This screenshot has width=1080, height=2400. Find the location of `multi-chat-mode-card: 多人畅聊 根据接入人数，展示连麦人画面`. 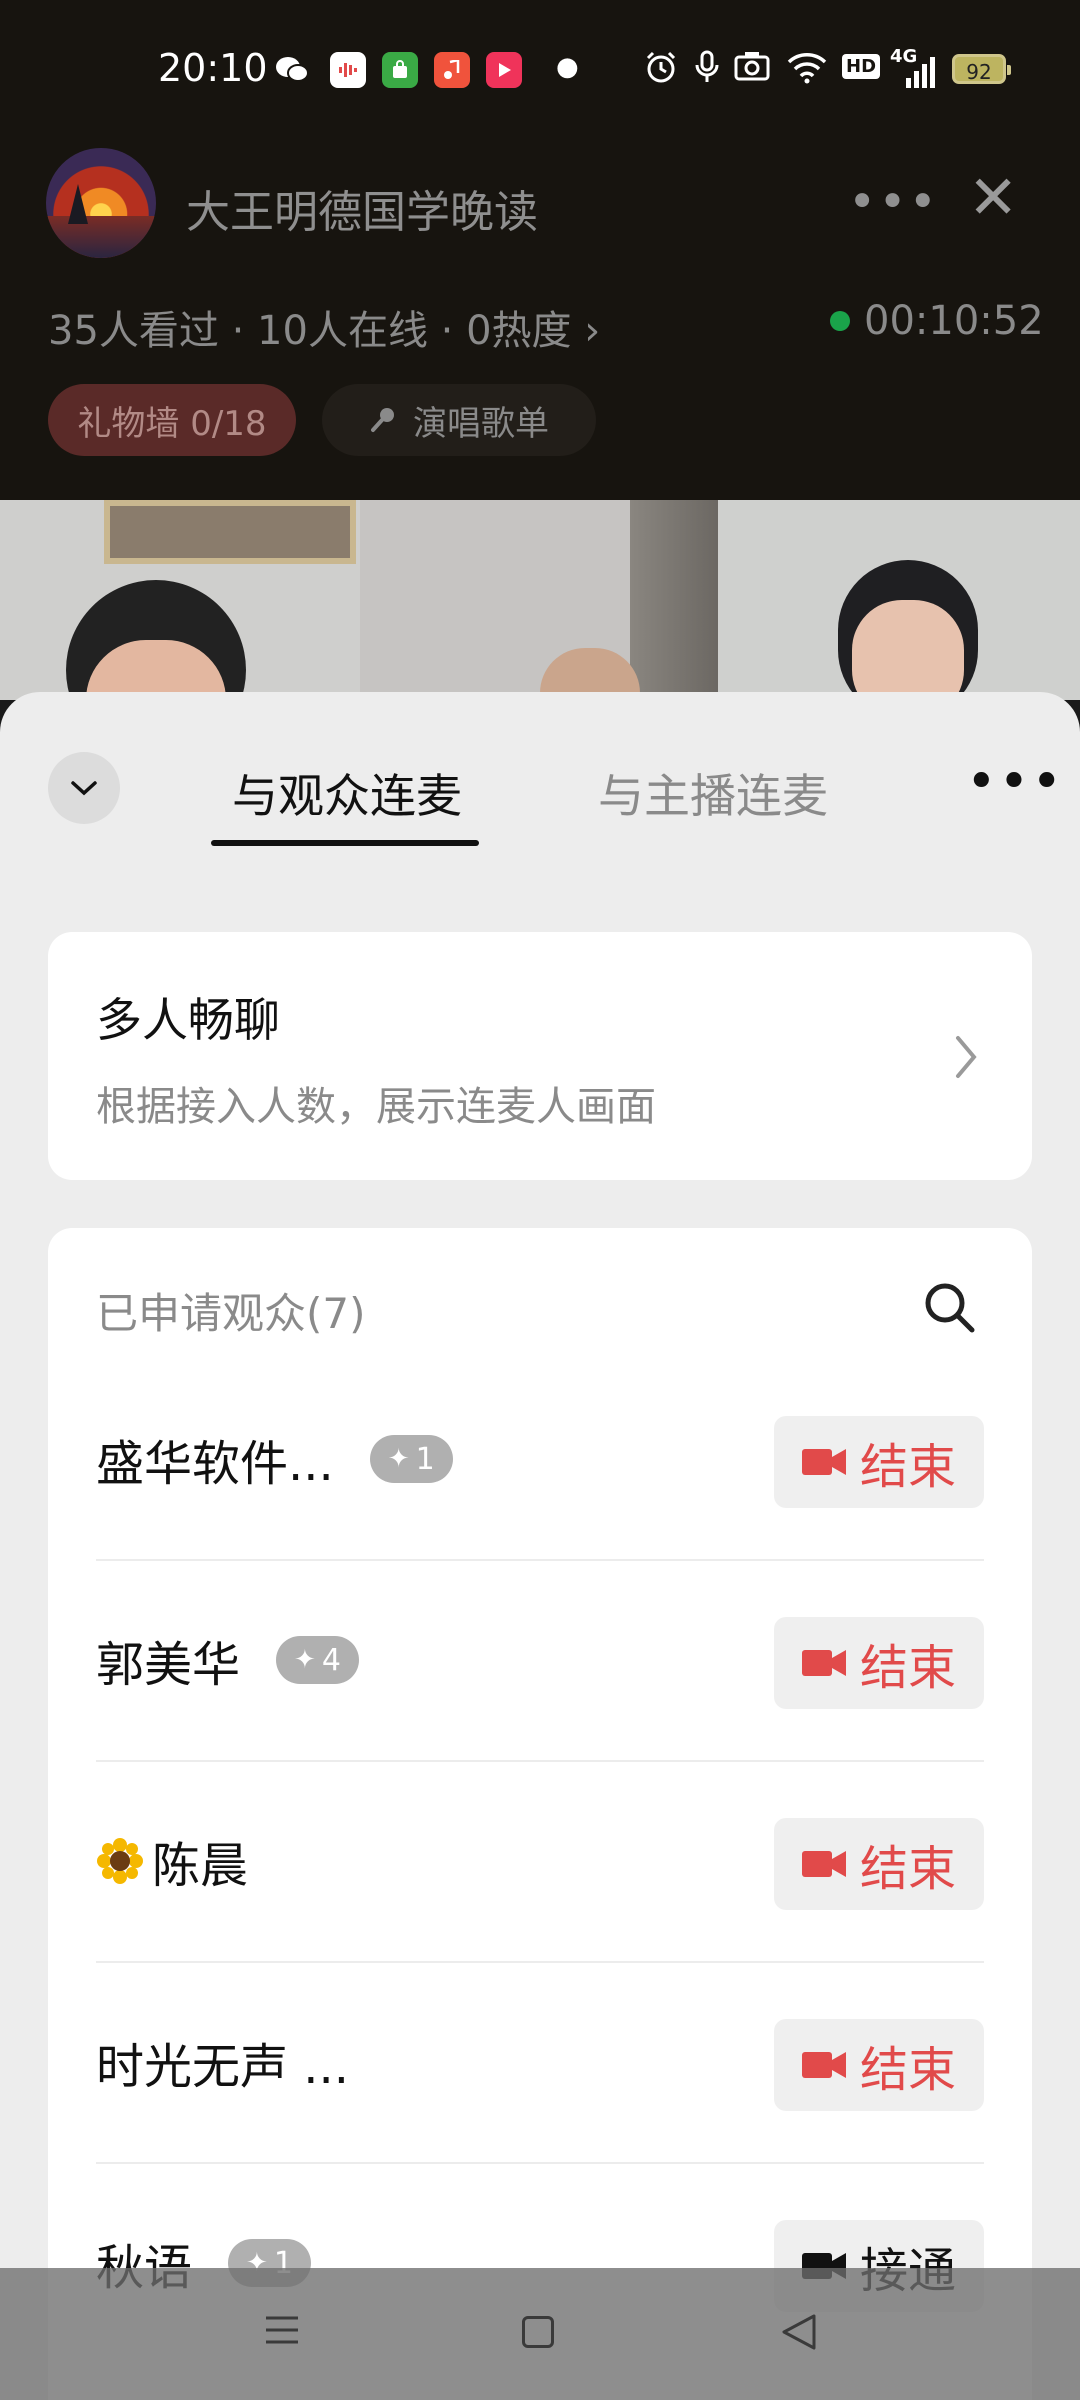

multi-chat-mode-card: 多人畅聊 根据接入人数，展示连麦人画面 is located at coordinates (540, 1056).